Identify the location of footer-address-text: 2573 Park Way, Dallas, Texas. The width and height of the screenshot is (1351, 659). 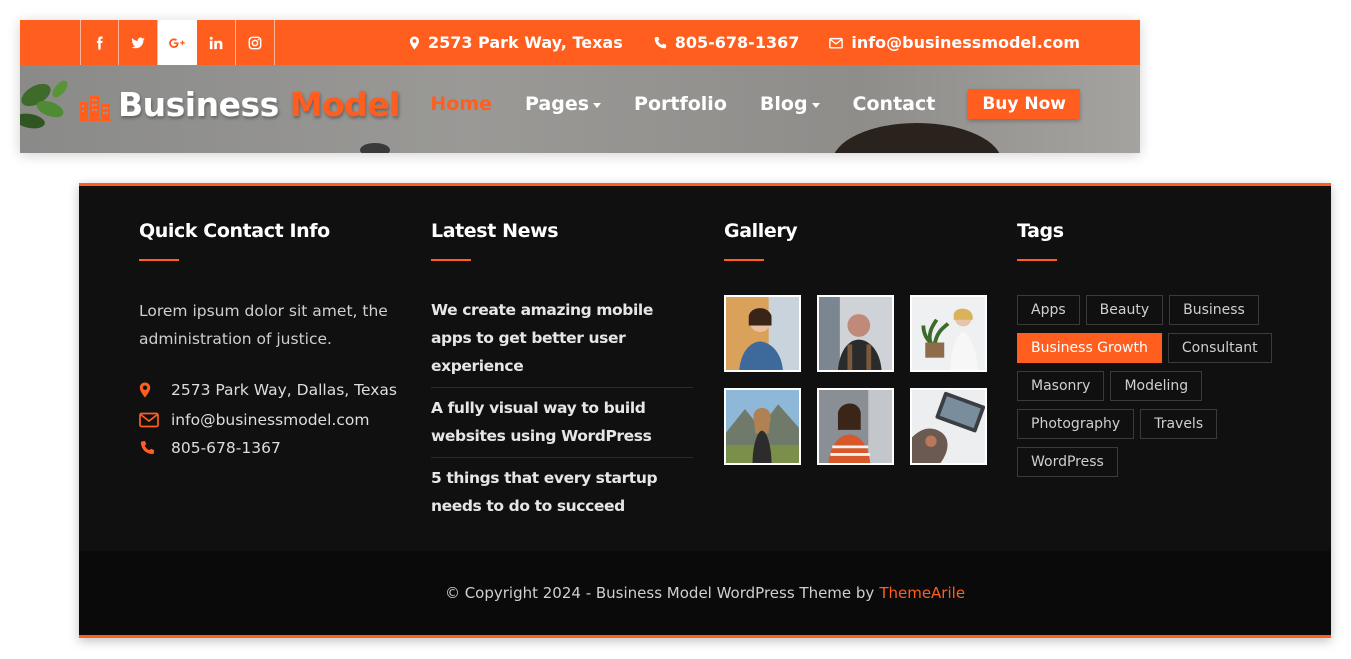
(284, 390).